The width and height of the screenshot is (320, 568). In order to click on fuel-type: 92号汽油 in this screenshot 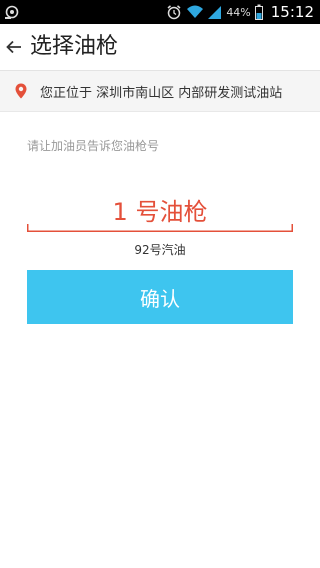, I will do `click(160, 250)`.